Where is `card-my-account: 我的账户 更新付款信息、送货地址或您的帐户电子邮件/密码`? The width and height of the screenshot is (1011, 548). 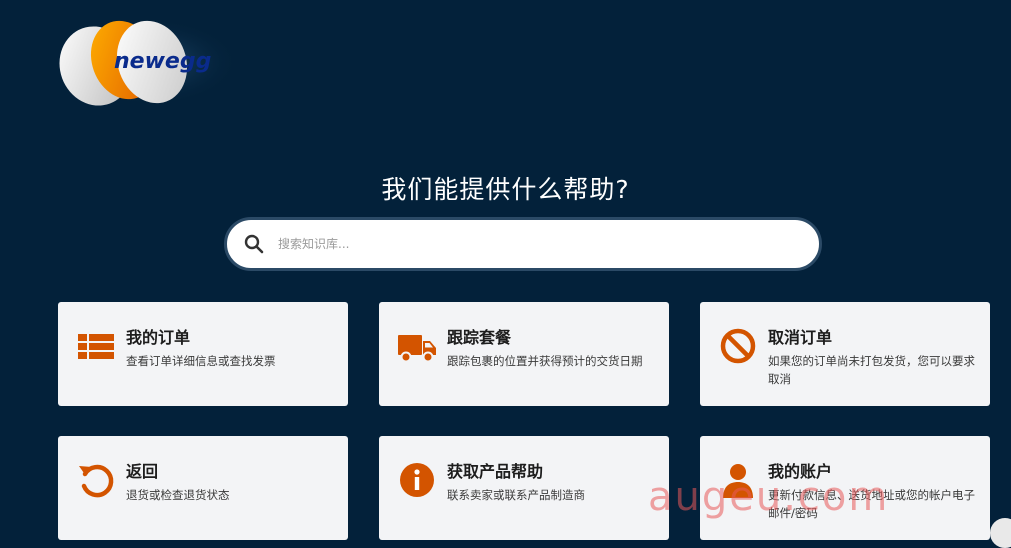 card-my-account: 我的账户 更新付款信息、送货地址或您的帐户电子邮件/密码 is located at coordinates (845, 488).